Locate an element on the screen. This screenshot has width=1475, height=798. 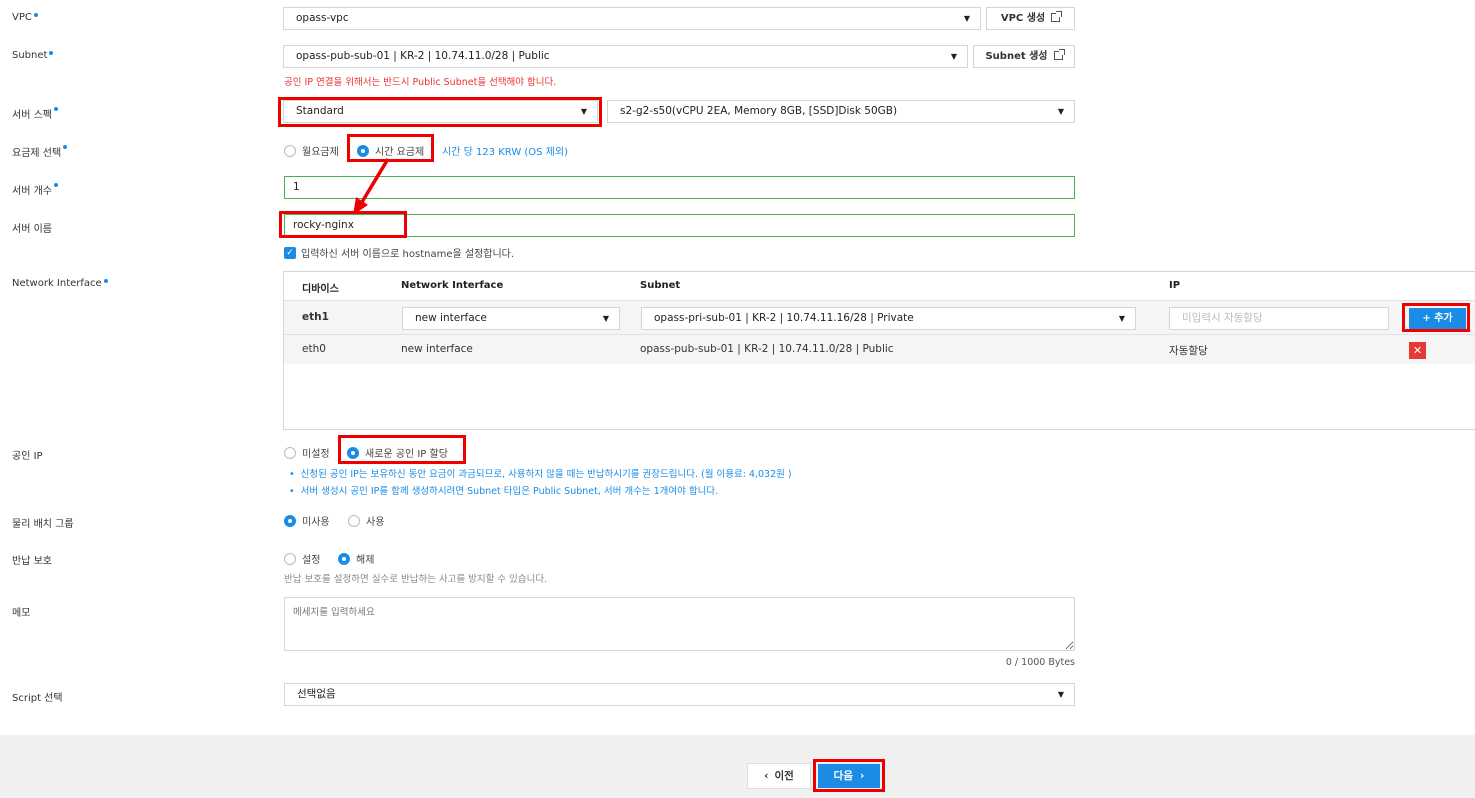
server-name-label: 서버 이름 is located at coordinates (32, 229).